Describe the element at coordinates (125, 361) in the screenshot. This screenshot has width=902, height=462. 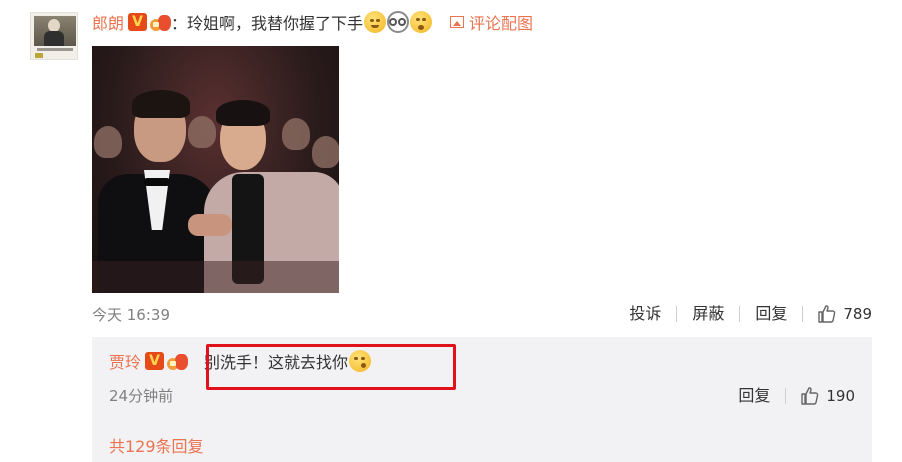
I see `reply-username: 贾玲` at that location.